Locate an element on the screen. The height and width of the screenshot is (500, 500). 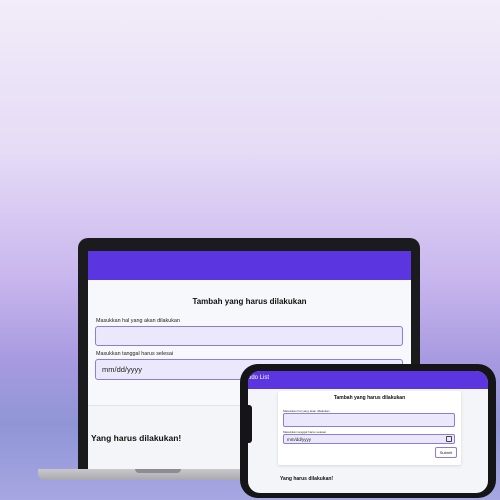
form-title: Tambah yang harus dilakukan is located at coordinates (249, 301).